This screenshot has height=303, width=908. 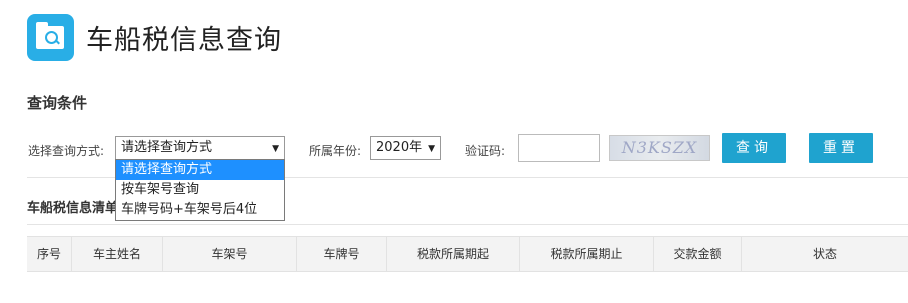 What do you see at coordinates (230, 254) in the screenshot?
I see `column-header: 车架号` at bounding box center [230, 254].